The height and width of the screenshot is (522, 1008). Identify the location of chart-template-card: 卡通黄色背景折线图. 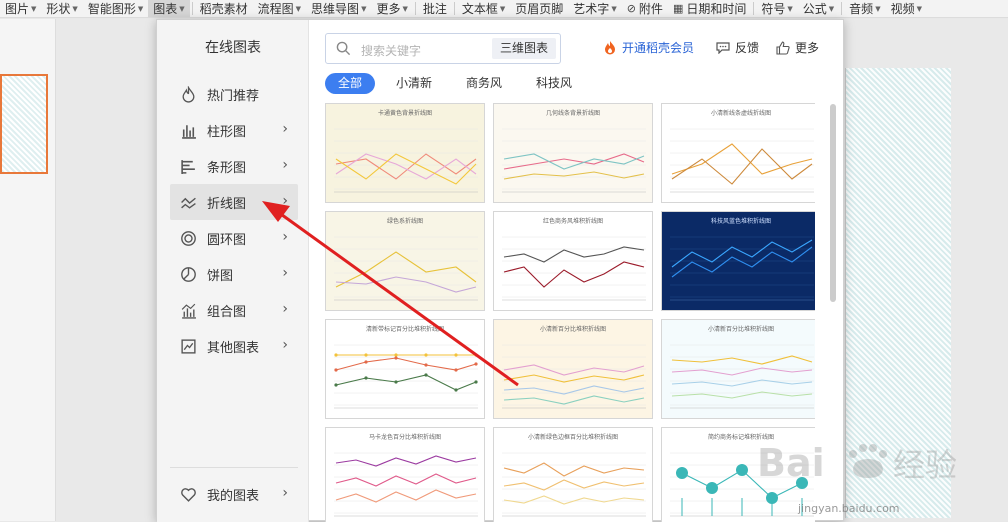
(405, 153).